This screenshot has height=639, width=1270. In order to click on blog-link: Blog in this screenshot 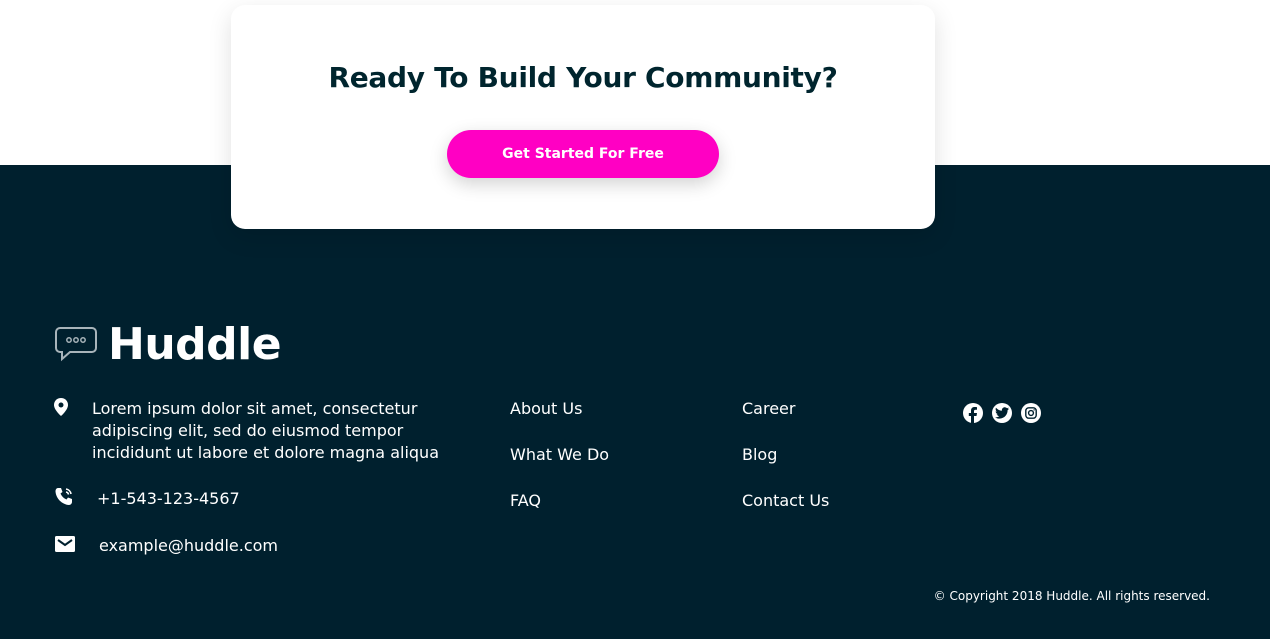, I will do `click(759, 455)`.